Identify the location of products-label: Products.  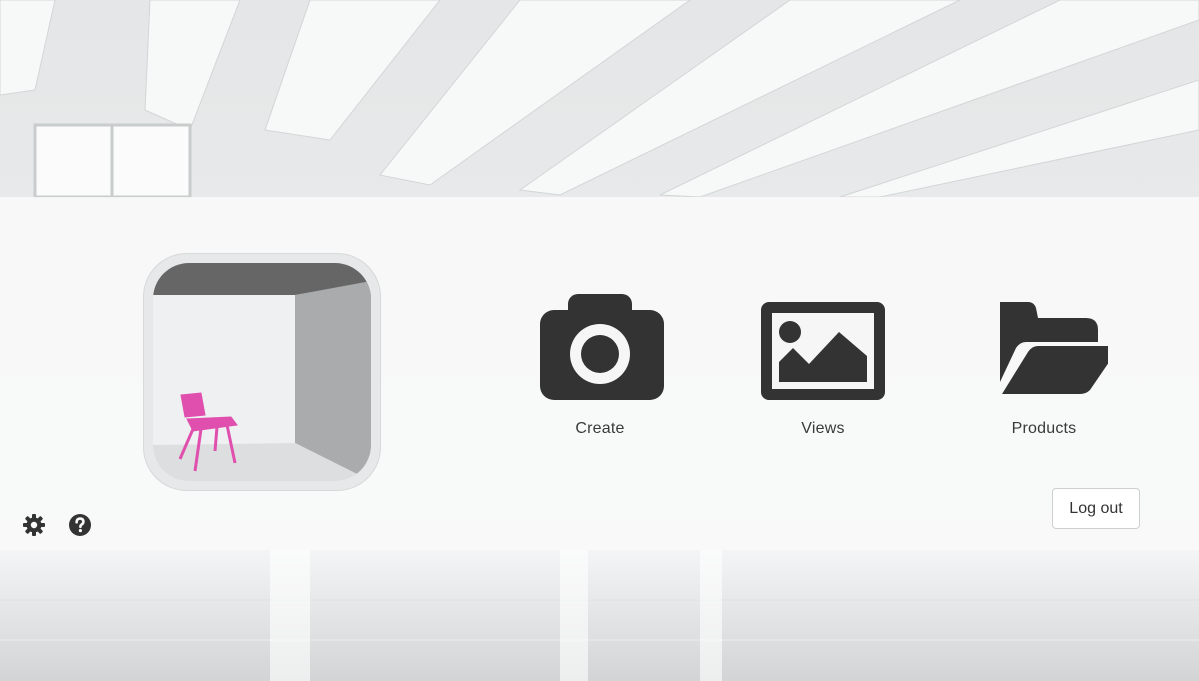
(1044, 428).